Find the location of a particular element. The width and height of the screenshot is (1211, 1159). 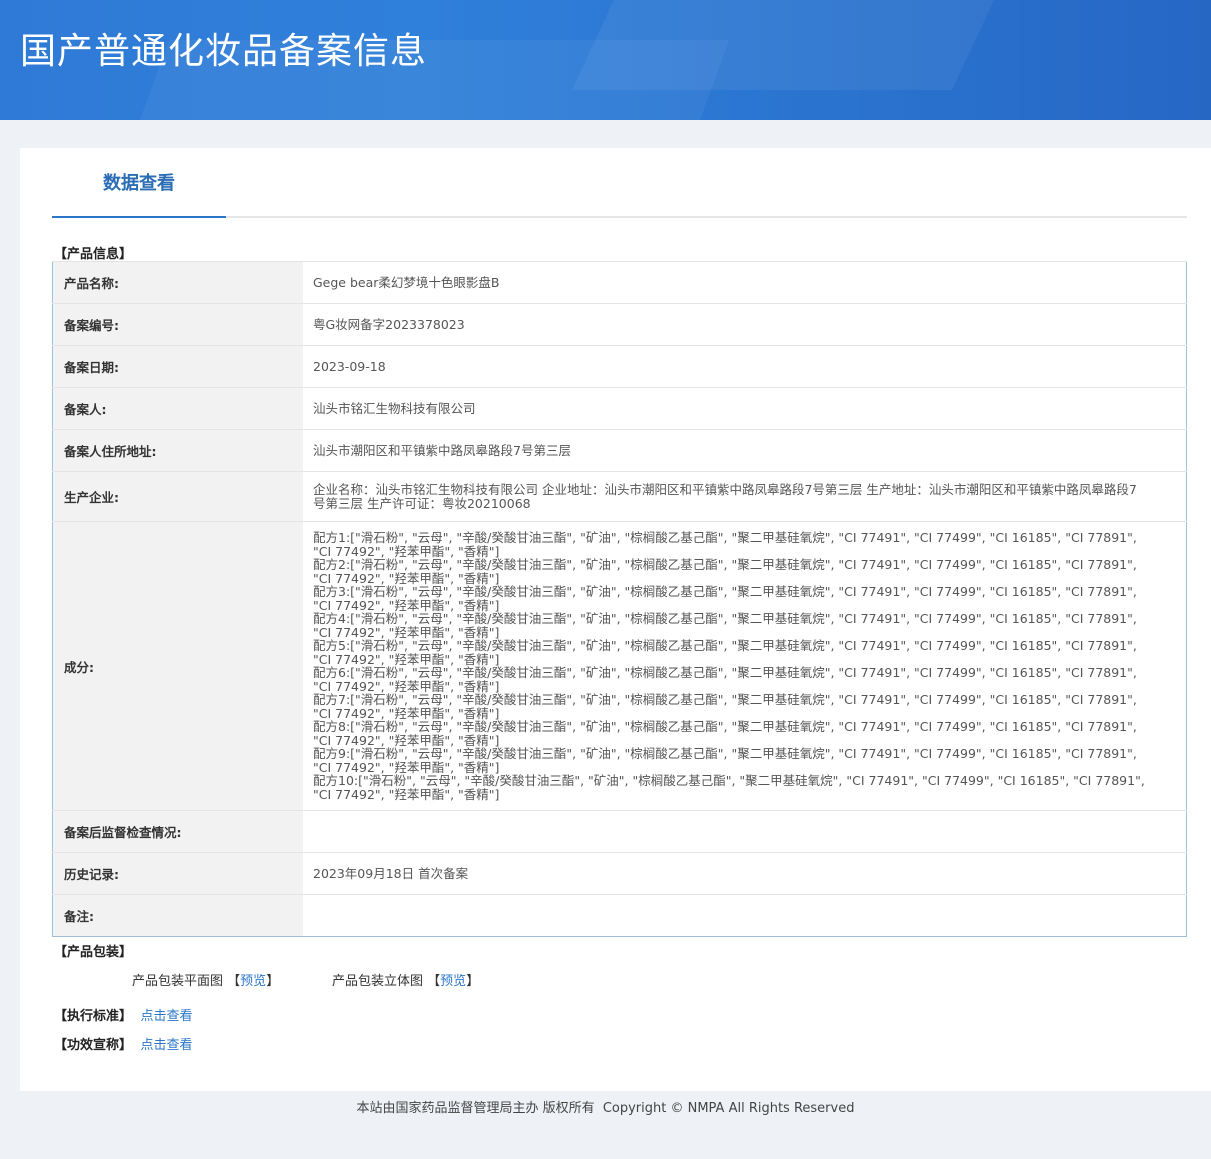

packaging-flat-preview-link: 预览 is located at coordinates (253, 981).